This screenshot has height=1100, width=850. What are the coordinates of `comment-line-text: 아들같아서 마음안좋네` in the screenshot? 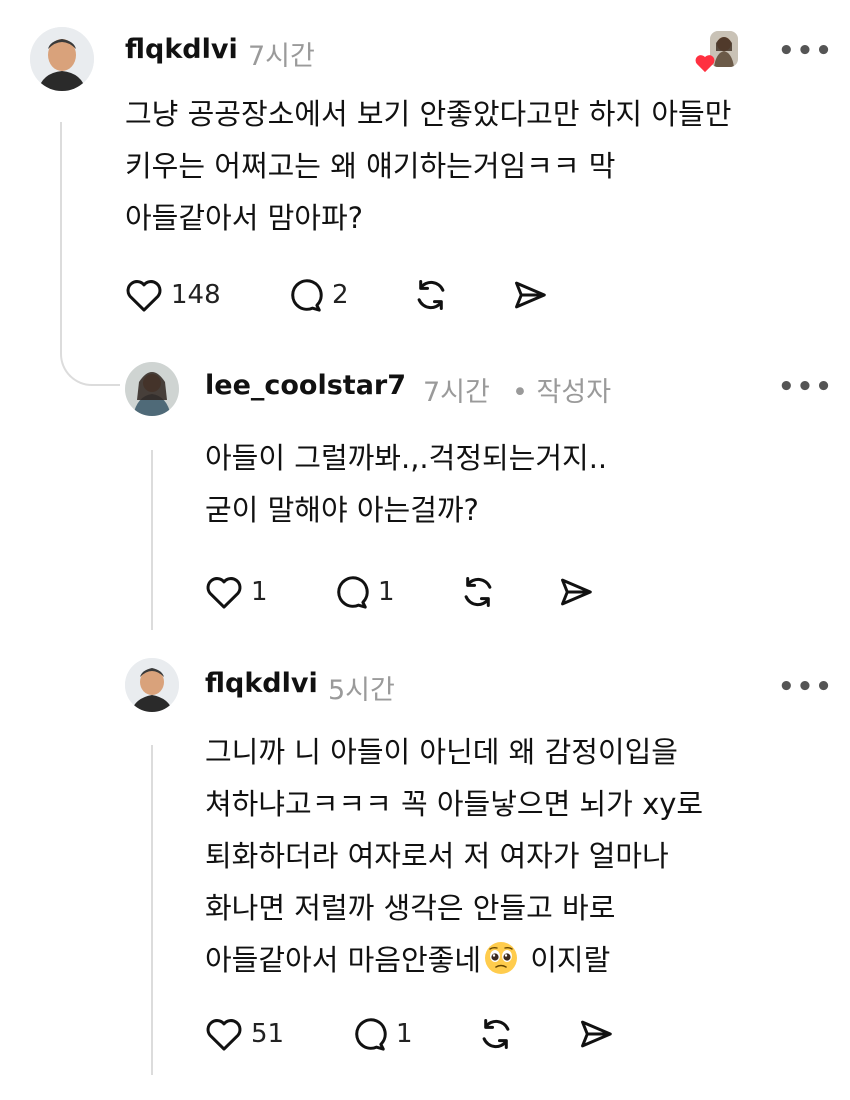 It's located at (343, 960).